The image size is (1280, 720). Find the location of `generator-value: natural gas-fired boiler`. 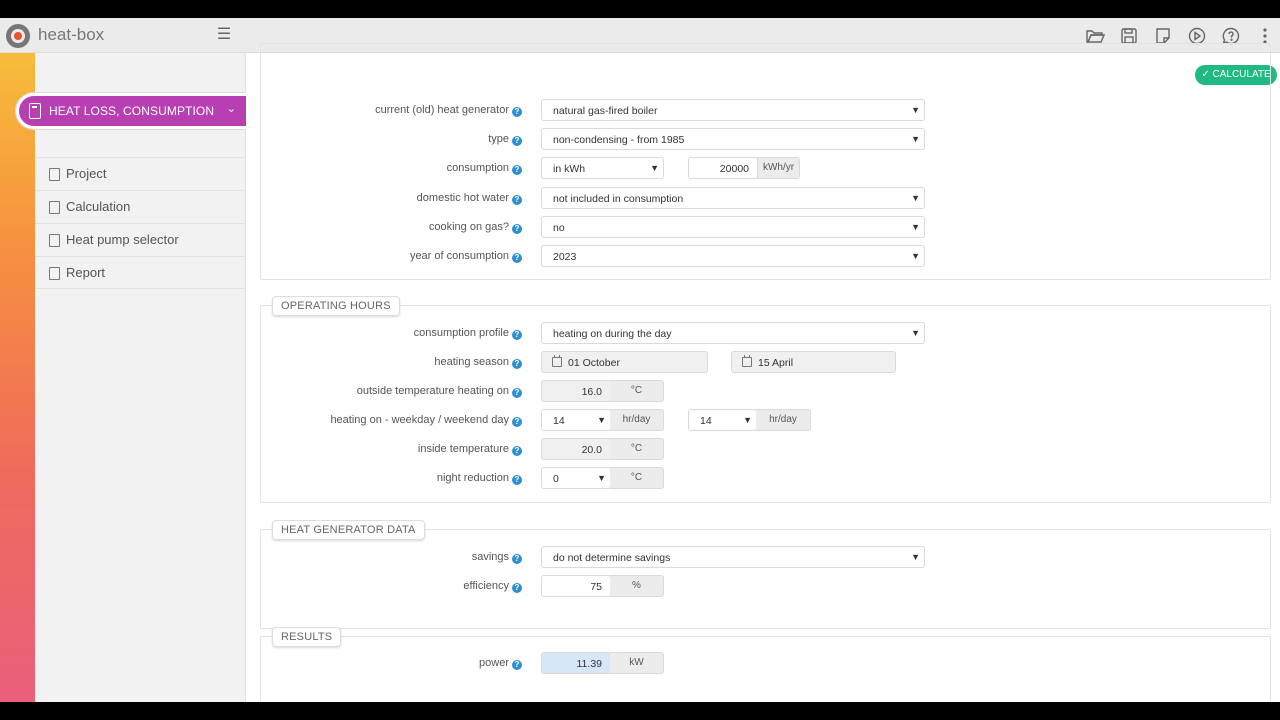

generator-value: natural gas-fired boiler is located at coordinates (605, 111).